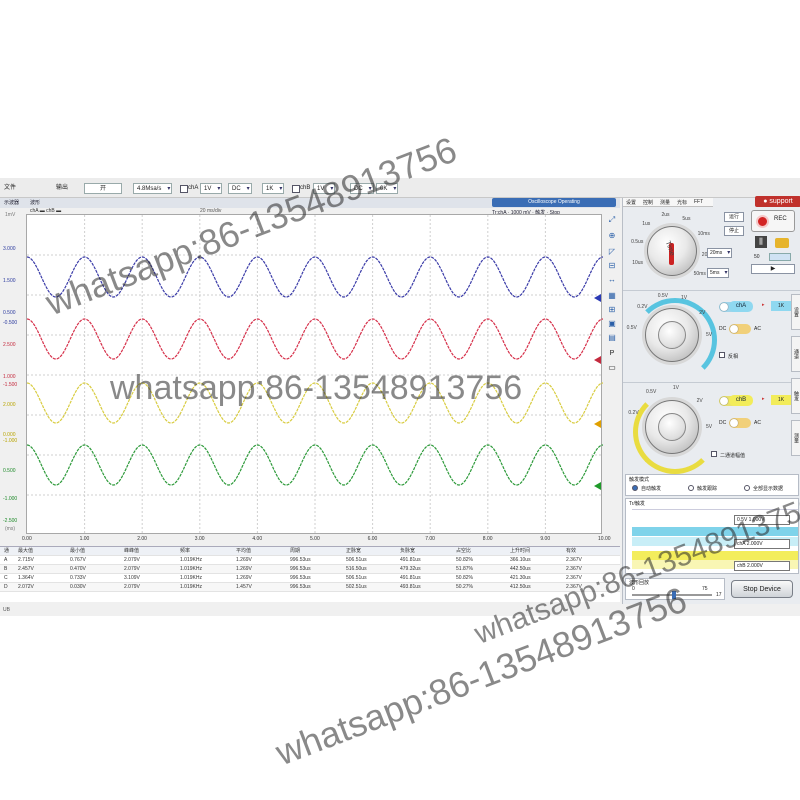 The image size is (800, 800). What do you see at coordinates (244, 587) in the screenshot?
I see `table-cell: 1.457V` at bounding box center [244, 587].